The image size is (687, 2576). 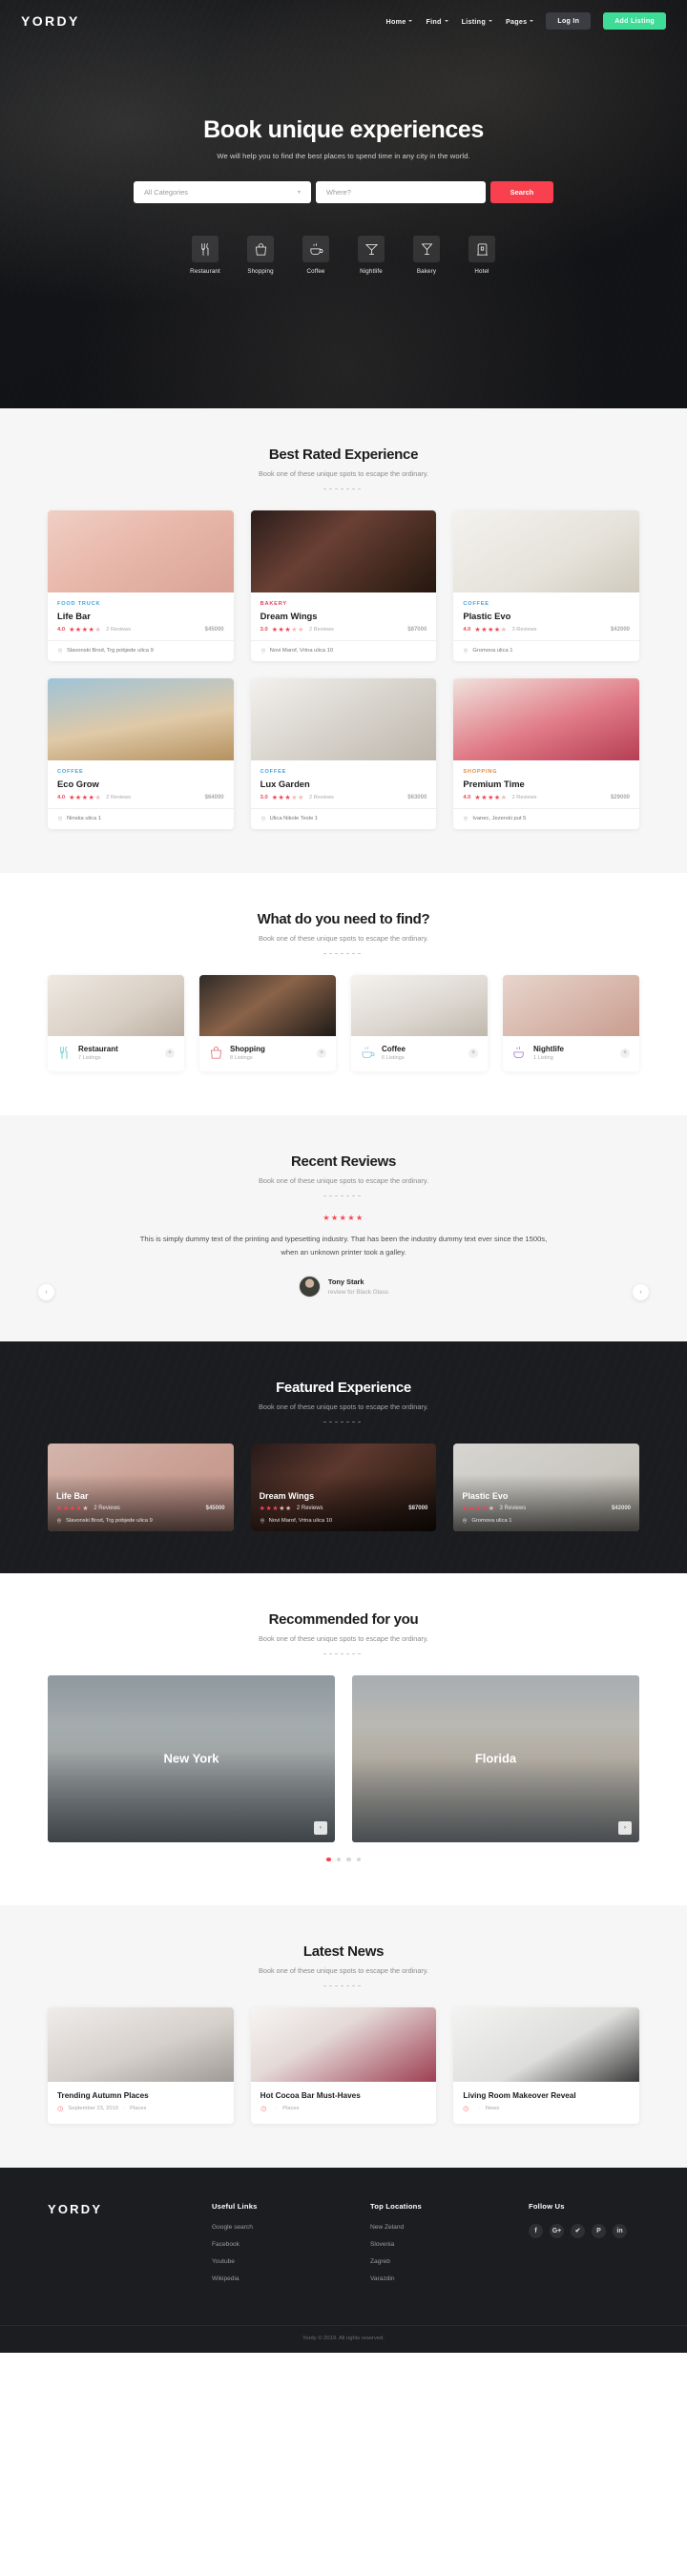 I want to click on category-card-restaurant: Restaurant 7 Listings +, so click(x=116, y=1023).